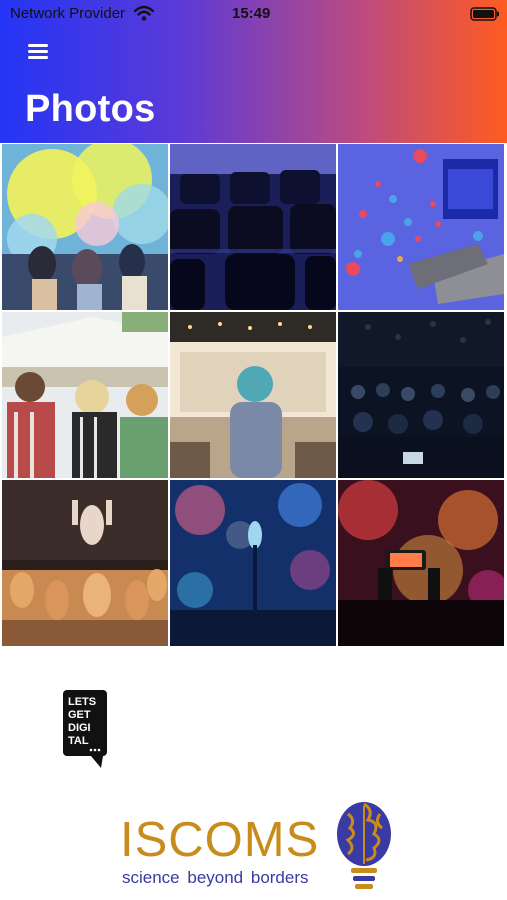  I want to click on lgd-logo-line-3: DIGI, so click(79, 728).